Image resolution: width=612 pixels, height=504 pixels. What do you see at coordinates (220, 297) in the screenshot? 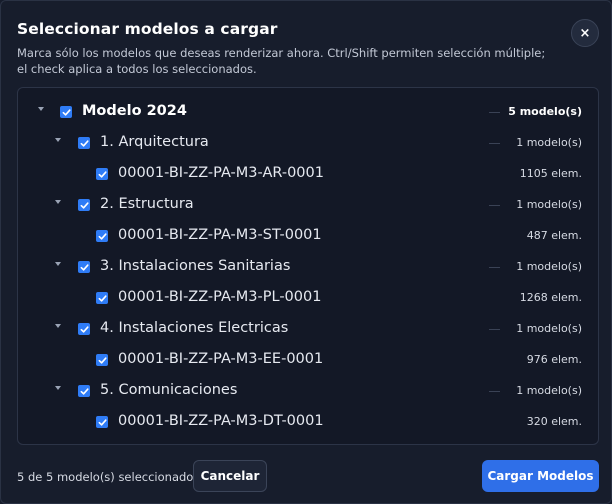
I see `model-label: 00001-BI-ZZ-PA-M3-PL-0001` at bounding box center [220, 297].